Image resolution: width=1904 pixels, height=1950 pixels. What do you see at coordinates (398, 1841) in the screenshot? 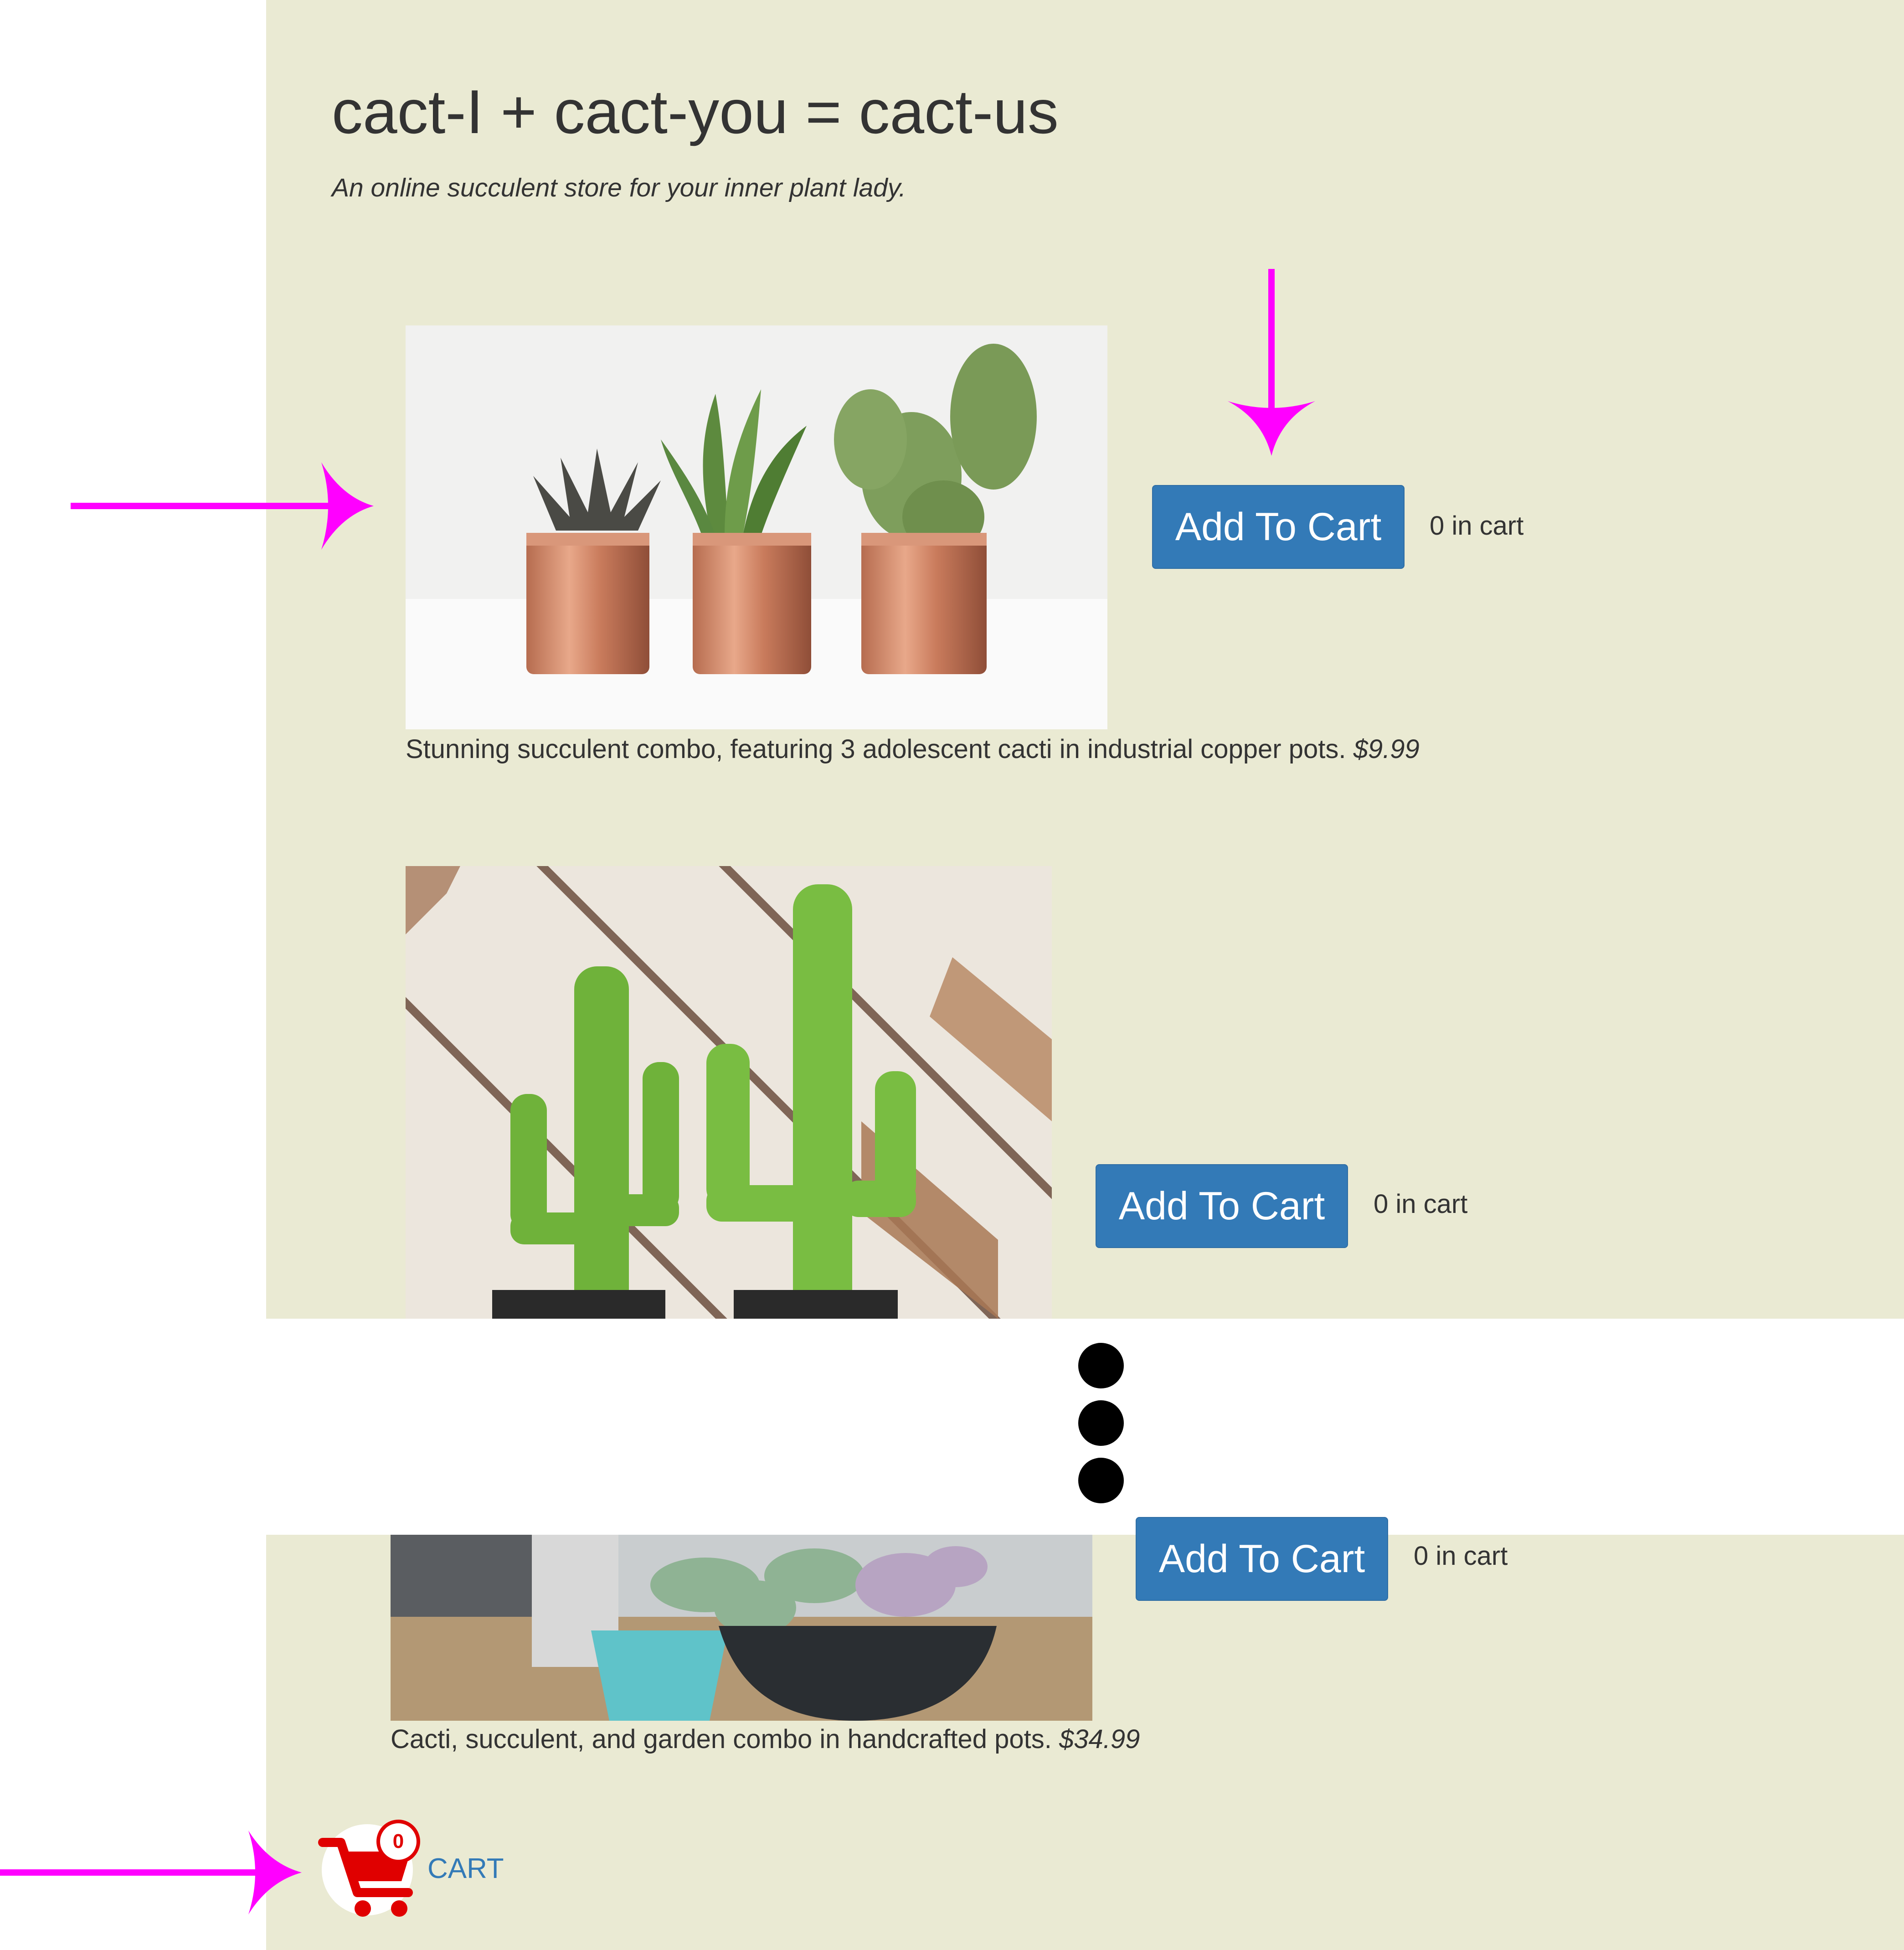
I see `cart-badge: 0` at bounding box center [398, 1841].